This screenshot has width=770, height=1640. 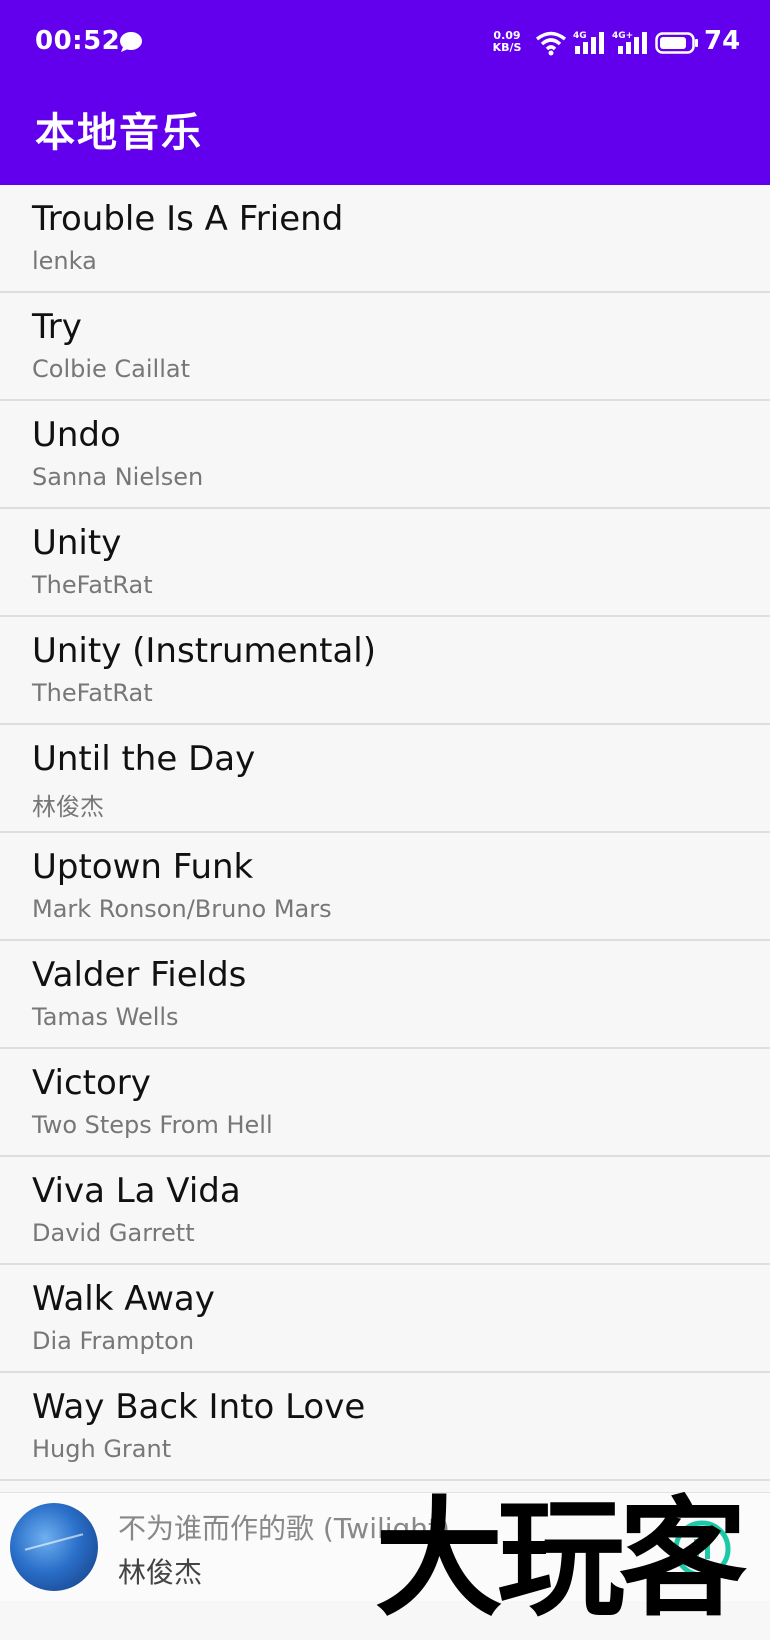 I want to click on page-title: 本地音乐, so click(x=119, y=133).